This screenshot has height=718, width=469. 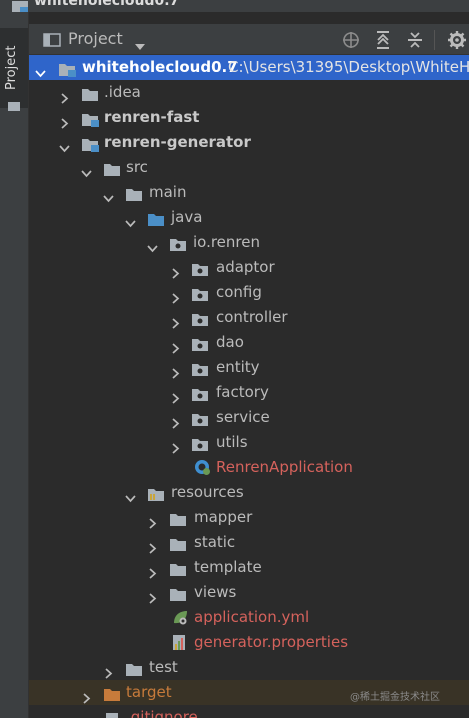 What do you see at coordinates (383, 40) in the screenshot?
I see `expand-all-icon` at bounding box center [383, 40].